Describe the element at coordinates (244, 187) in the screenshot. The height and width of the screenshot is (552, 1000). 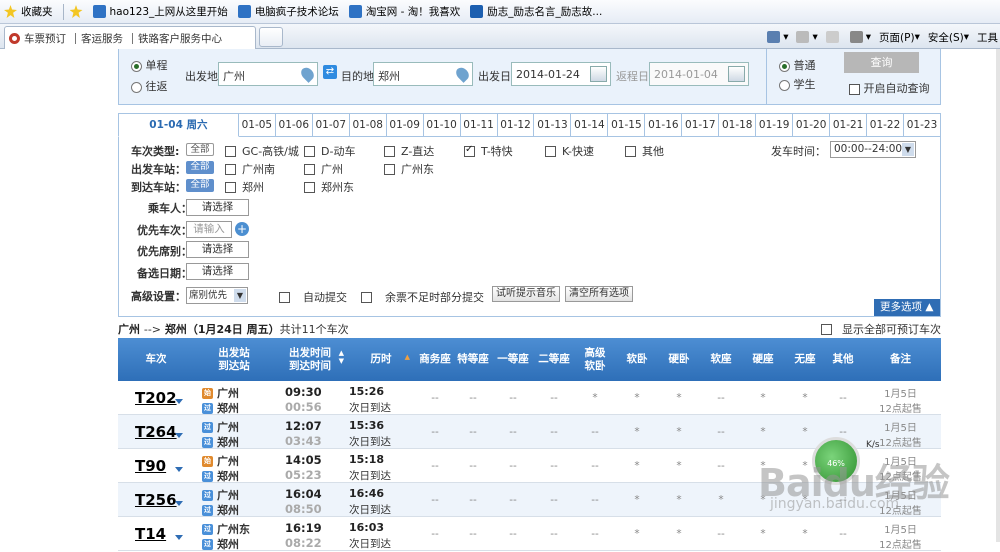
I see `to-station-option: 郑州` at that location.